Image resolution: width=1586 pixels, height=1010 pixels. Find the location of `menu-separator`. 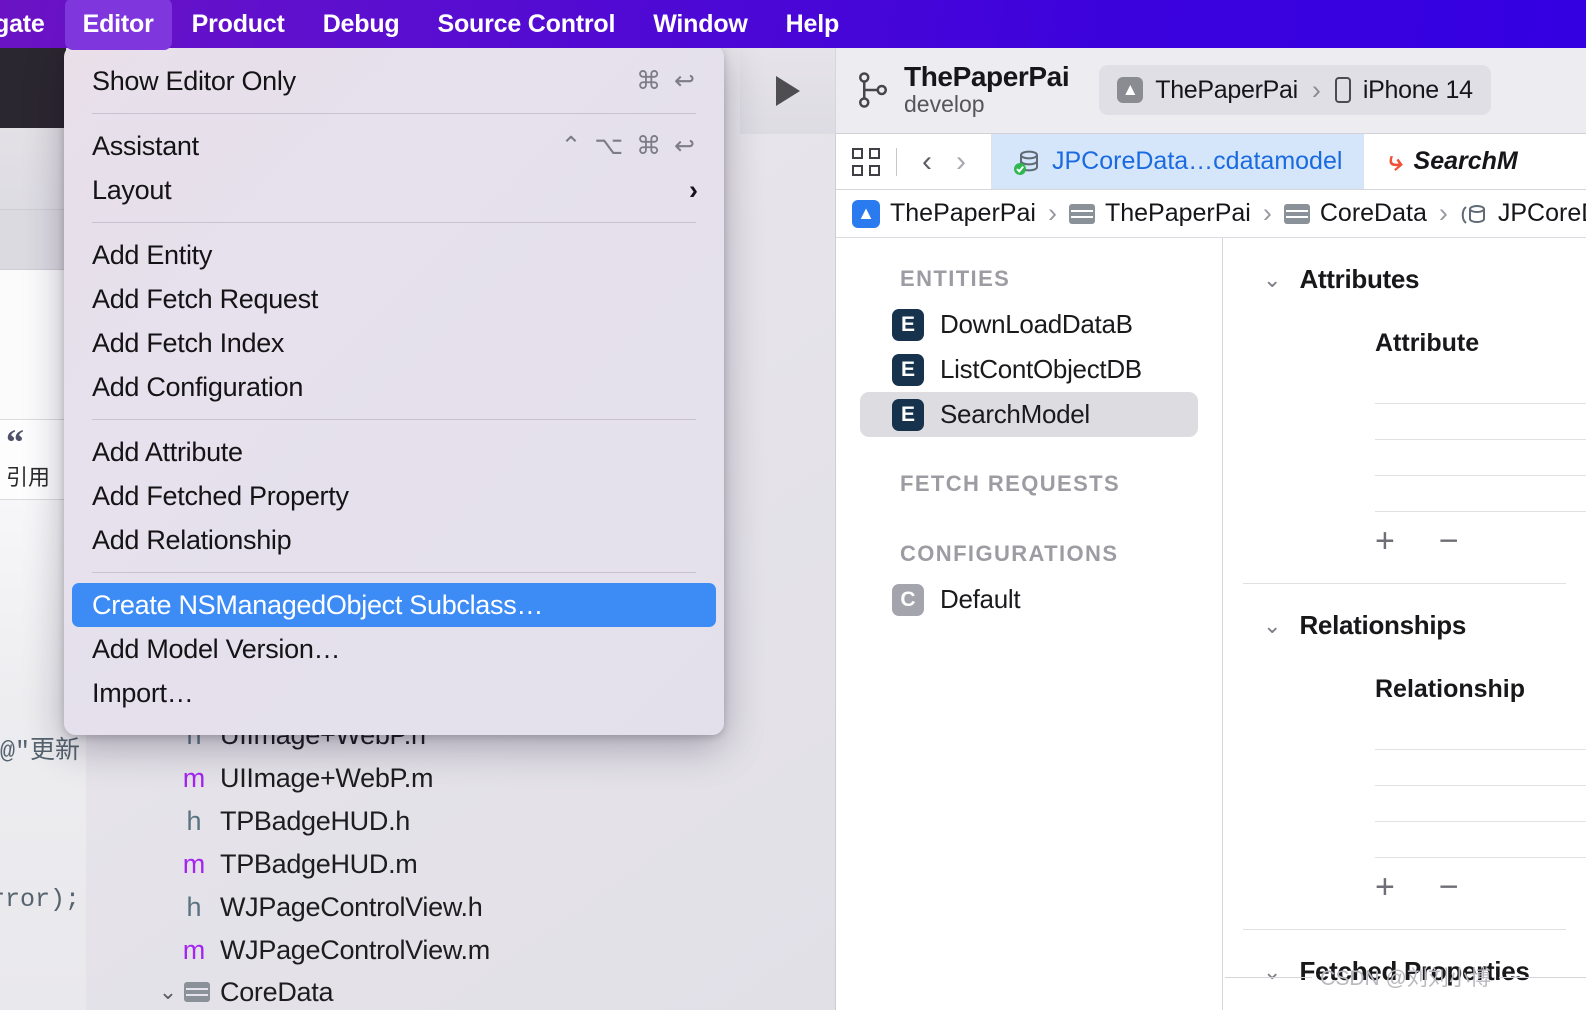

menu-separator is located at coordinates (394, 572).